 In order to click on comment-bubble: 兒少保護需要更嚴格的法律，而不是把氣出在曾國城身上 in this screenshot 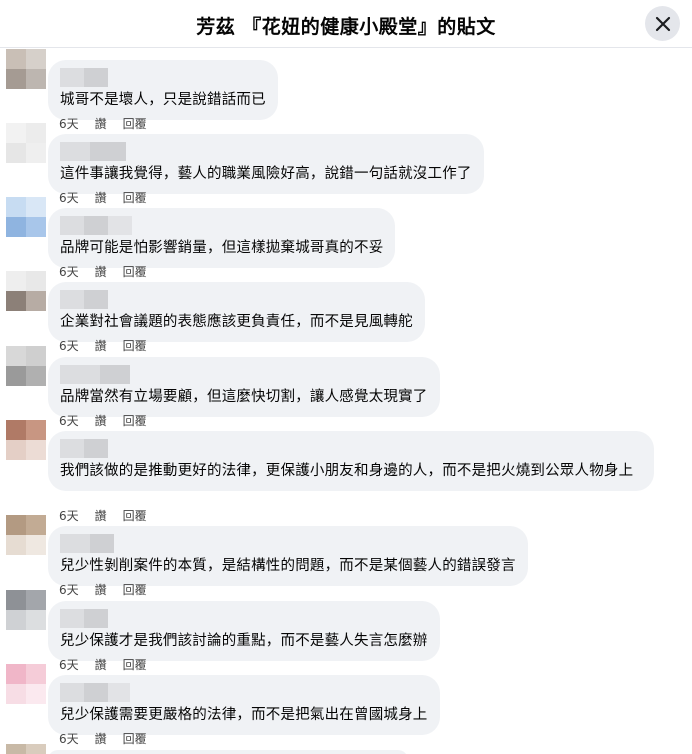, I will do `click(244, 705)`.